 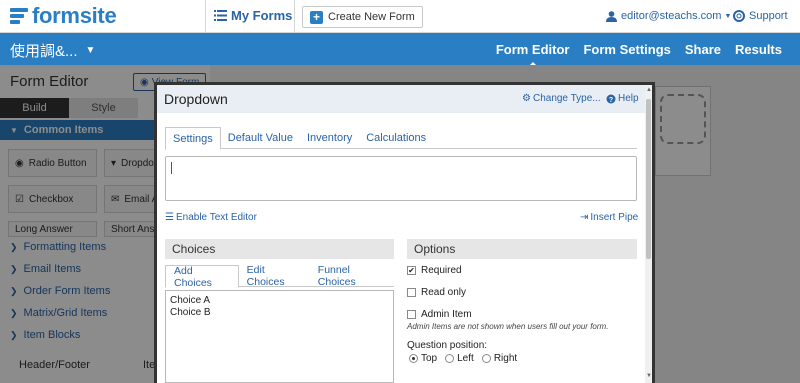 I want to click on create-new-form-label: Create New Form, so click(x=371, y=17).